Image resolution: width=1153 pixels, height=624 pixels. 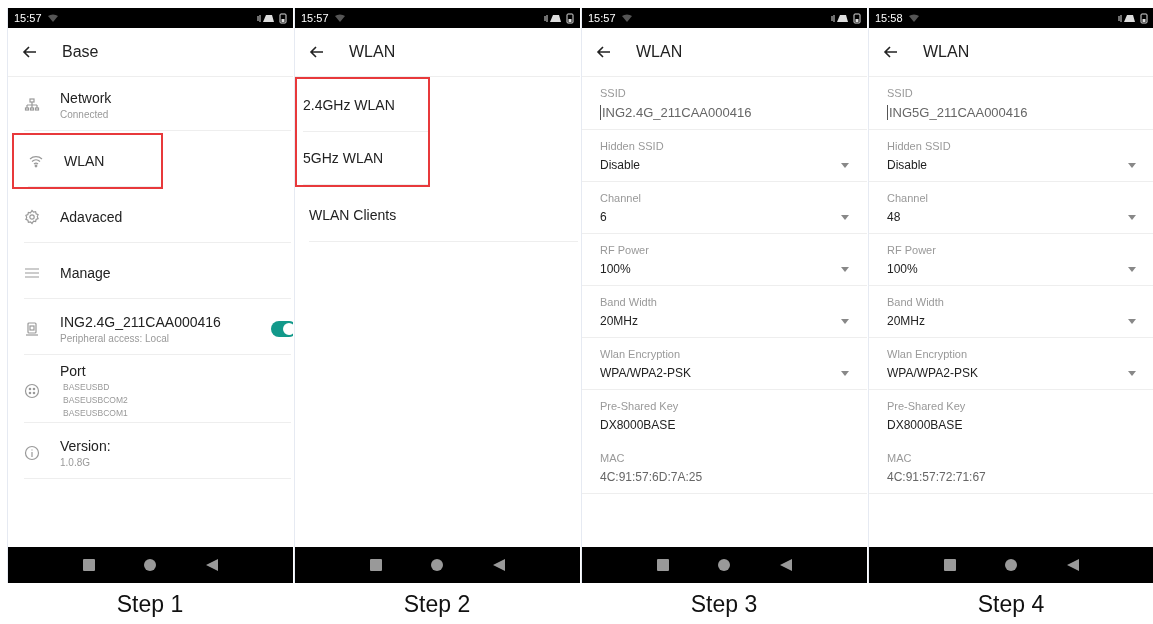 I want to click on menu-item: WLAN, so click(x=94, y=161).